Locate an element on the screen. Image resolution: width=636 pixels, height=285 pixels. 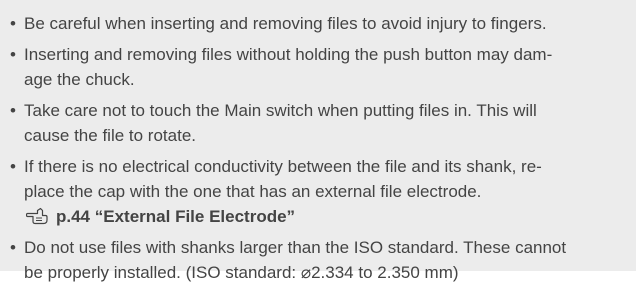
external-file-electrode-reference-link: p.44 “External File Electrode” is located at coordinates (326, 216).